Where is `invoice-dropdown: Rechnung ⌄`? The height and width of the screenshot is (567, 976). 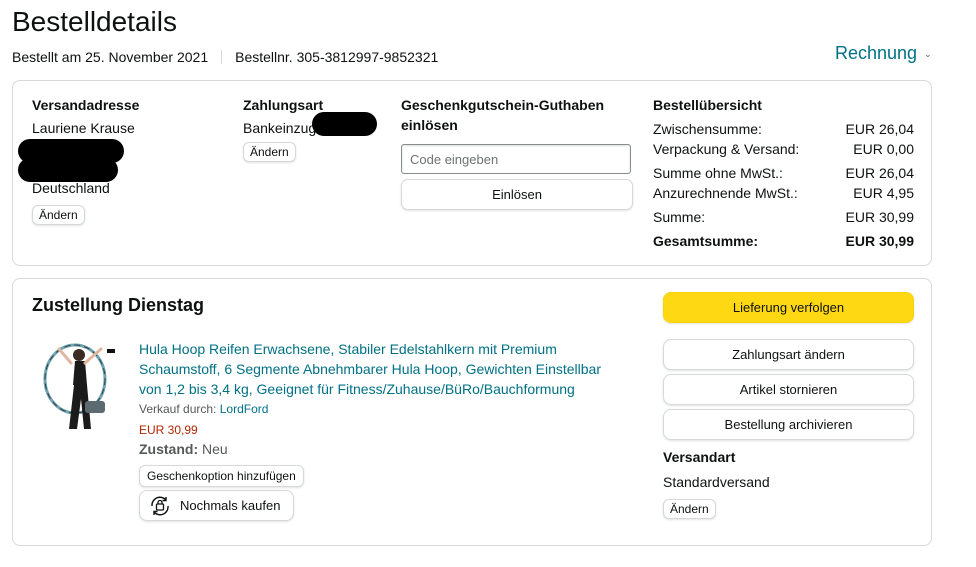
invoice-dropdown: Rechnung ⌄ is located at coordinates (883, 53).